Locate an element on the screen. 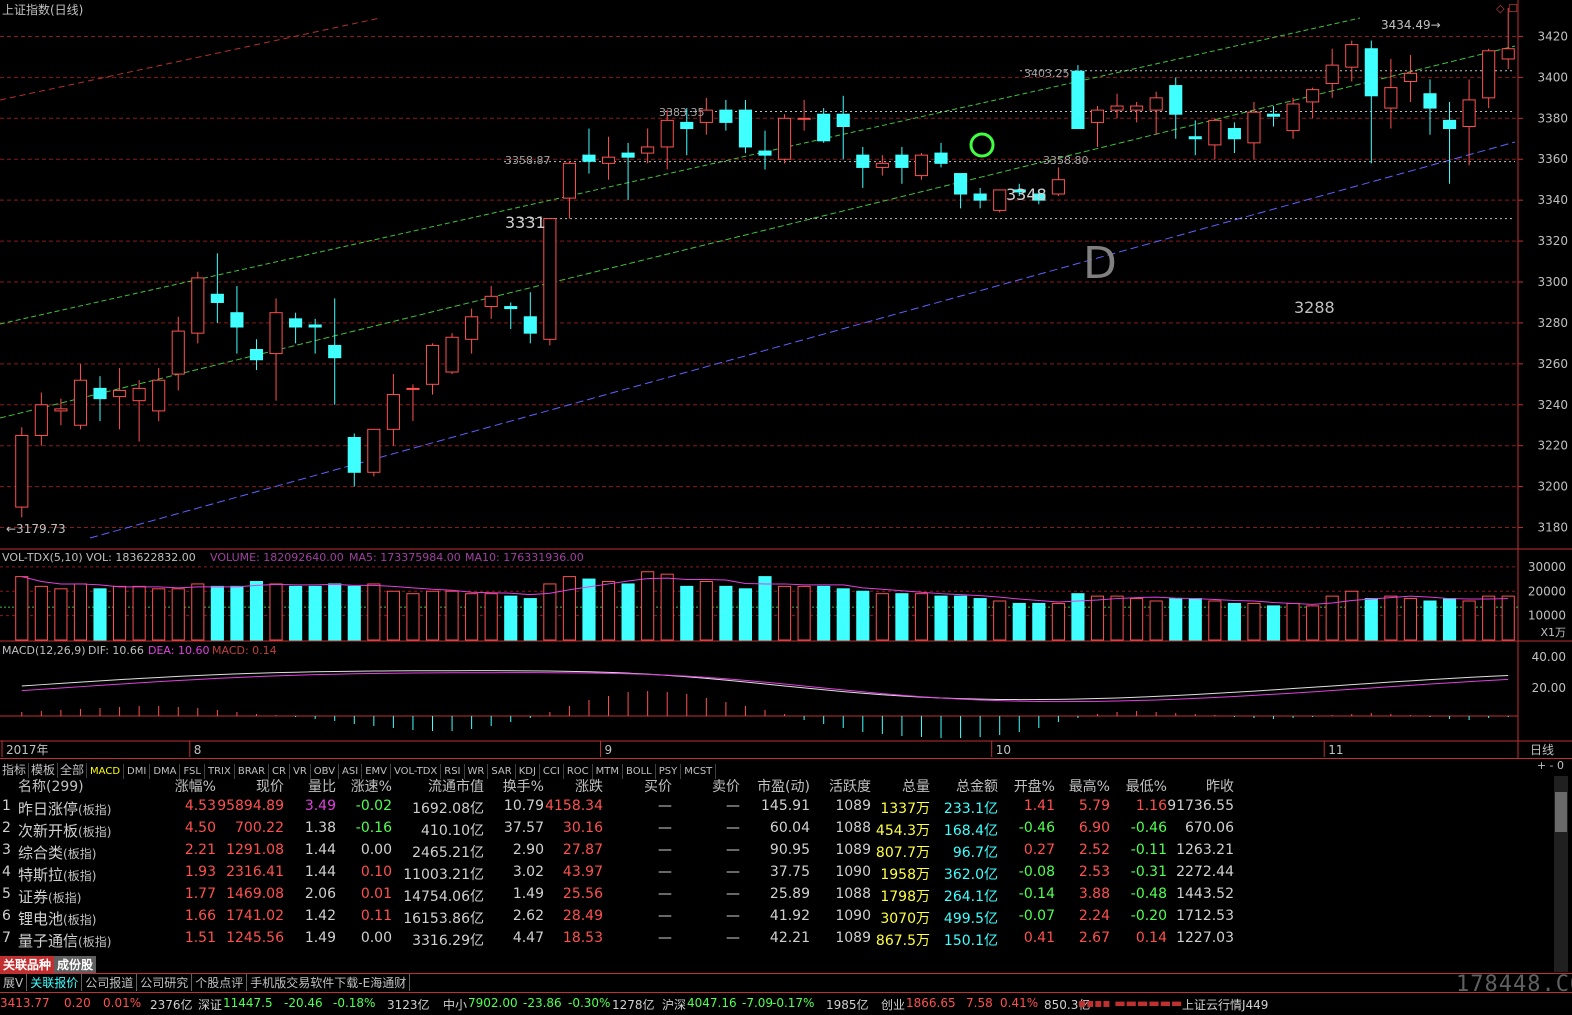 This screenshot has width=1572, height=1015. bottom-tab-1: 成份股 is located at coordinates (75, 964).